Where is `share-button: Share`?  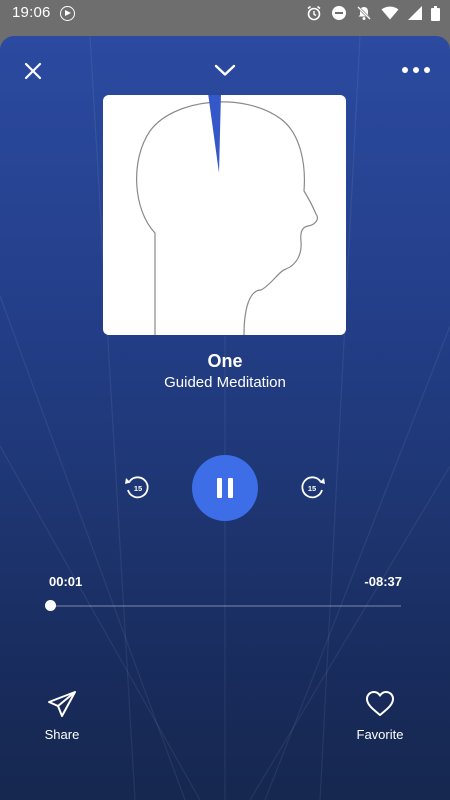
share-button: Share is located at coordinates (62, 716).